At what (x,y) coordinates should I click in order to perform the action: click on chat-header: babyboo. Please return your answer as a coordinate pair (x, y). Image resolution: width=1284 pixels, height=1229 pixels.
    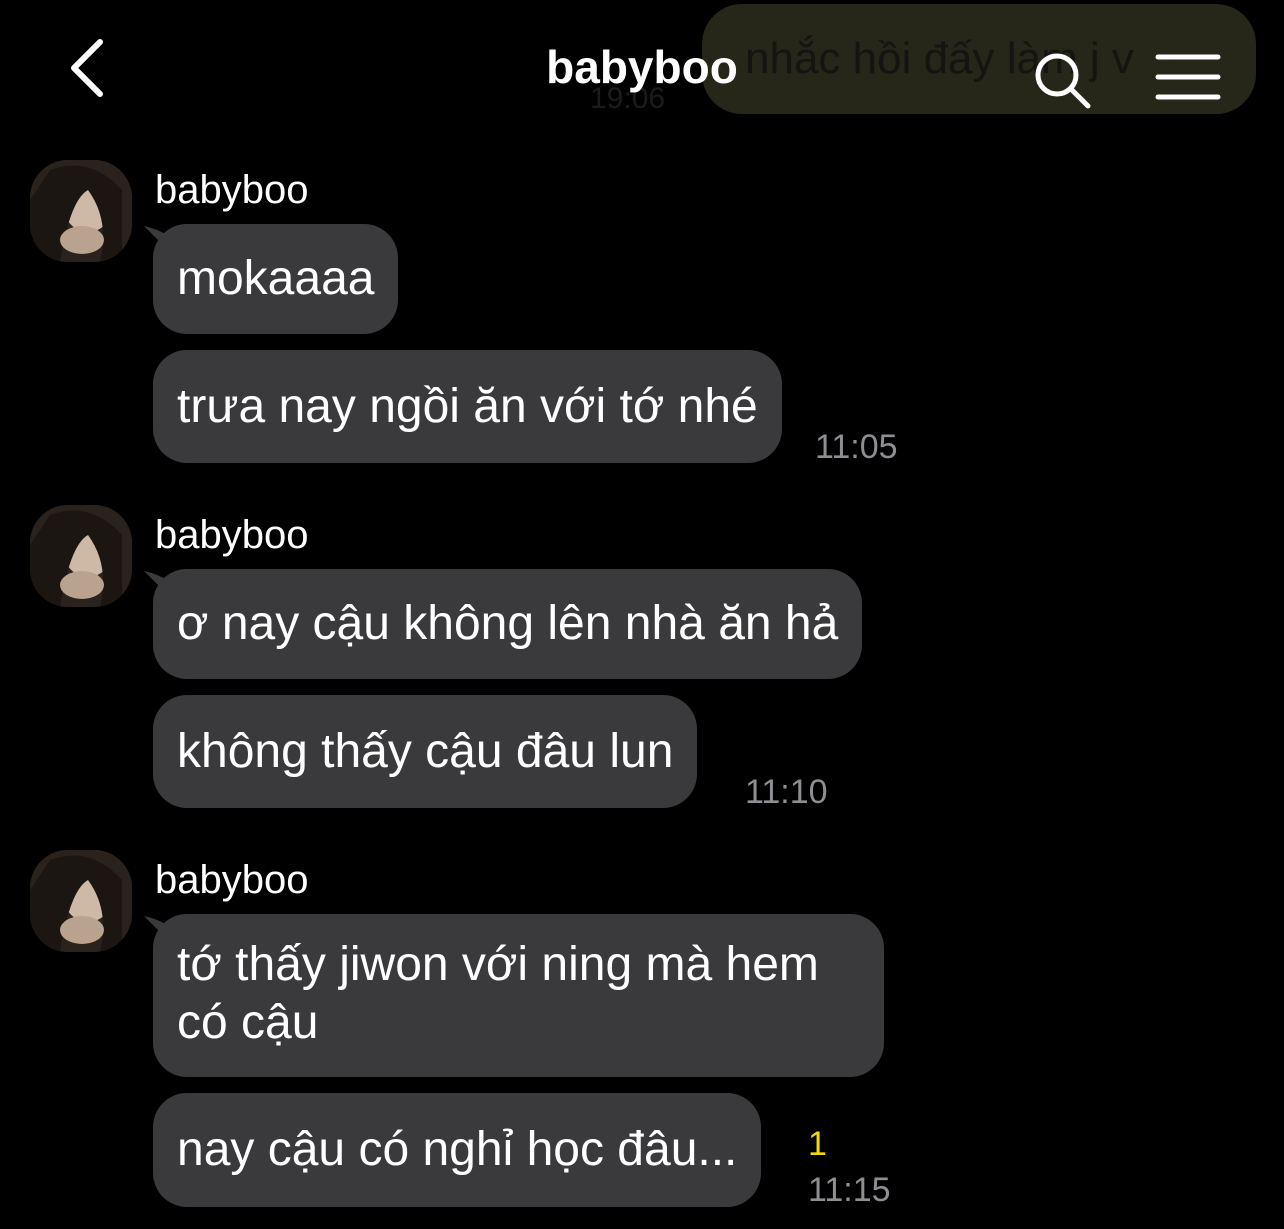
    Looking at the image, I should click on (642, 70).